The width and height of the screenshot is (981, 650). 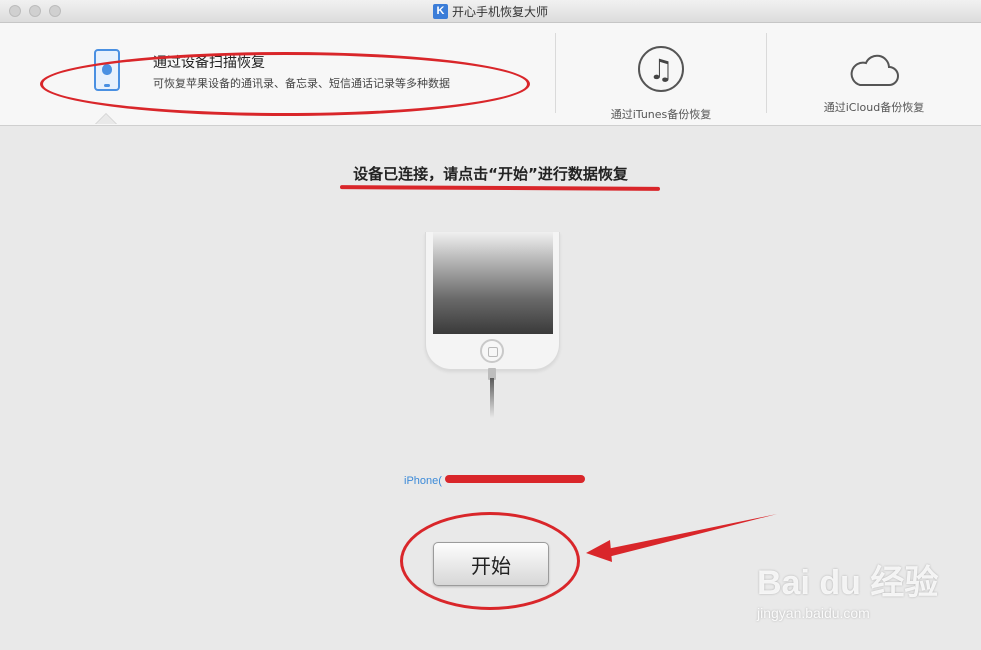 What do you see at coordinates (874, 70) in the screenshot?
I see `cloud-icon` at bounding box center [874, 70].